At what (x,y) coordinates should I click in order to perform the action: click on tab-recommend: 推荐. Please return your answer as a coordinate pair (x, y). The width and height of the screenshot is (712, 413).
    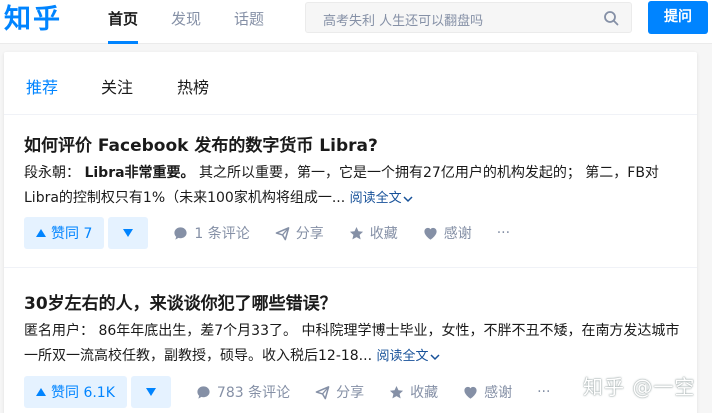
    Looking at the image, I should click on (42, 86).